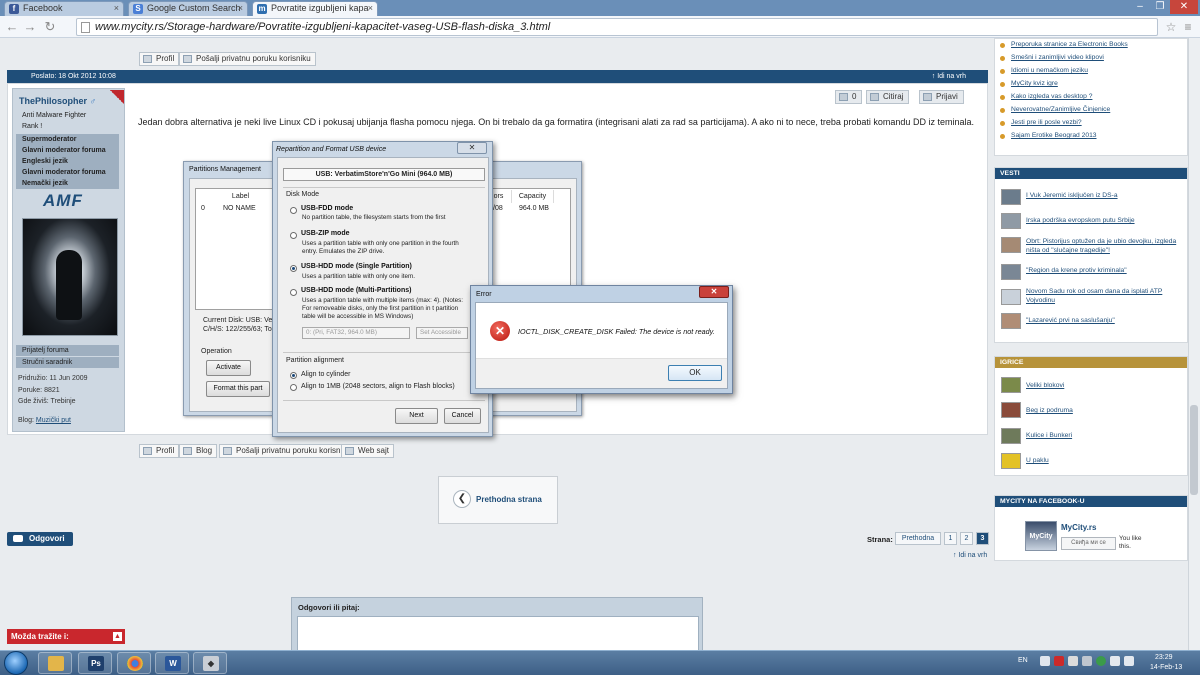 This screenshot has height=675, width=1200. I want to click on cancel-button: Cancel, so click(462, 416).